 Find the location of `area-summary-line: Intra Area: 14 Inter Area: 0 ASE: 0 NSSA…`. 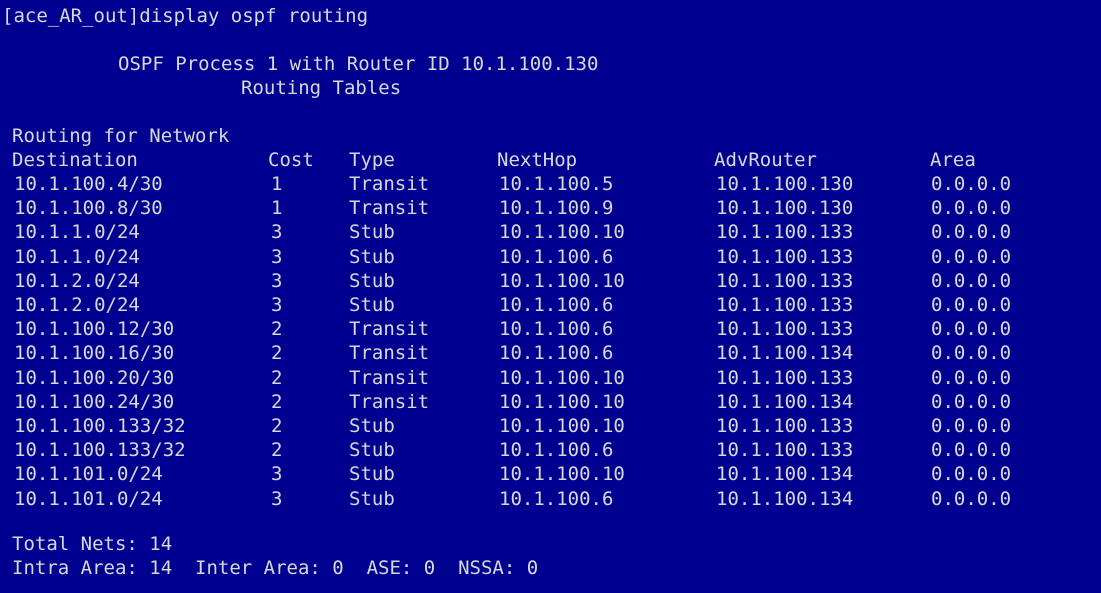

area-summary-line: Intra Area: 14 Inter Area: 0 ASE: 0 NSSA… is located at coordinates (275, 568).